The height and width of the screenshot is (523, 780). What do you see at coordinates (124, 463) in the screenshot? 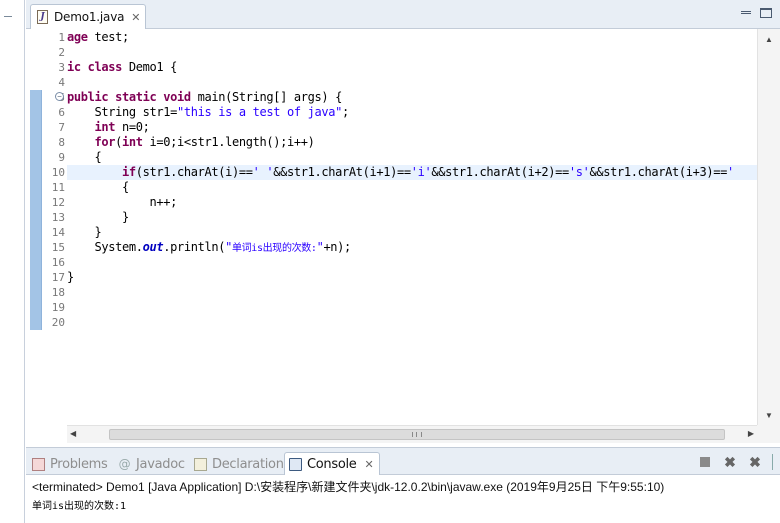
I see `javadoc-icon: @` at bounding box center [124, 463].